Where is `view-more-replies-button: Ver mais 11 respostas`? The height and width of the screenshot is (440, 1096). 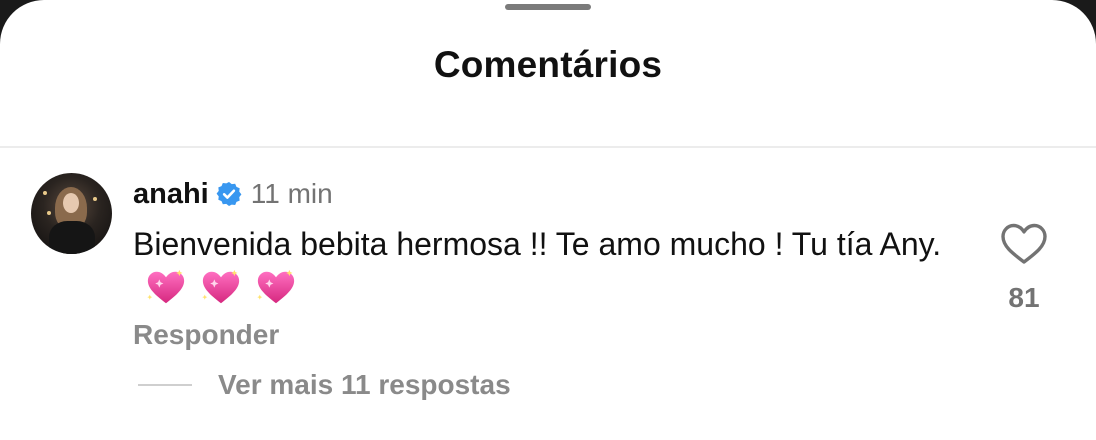
view-more-replies-button: Ver mais 11 respostas is located at coordinates (364, 385).